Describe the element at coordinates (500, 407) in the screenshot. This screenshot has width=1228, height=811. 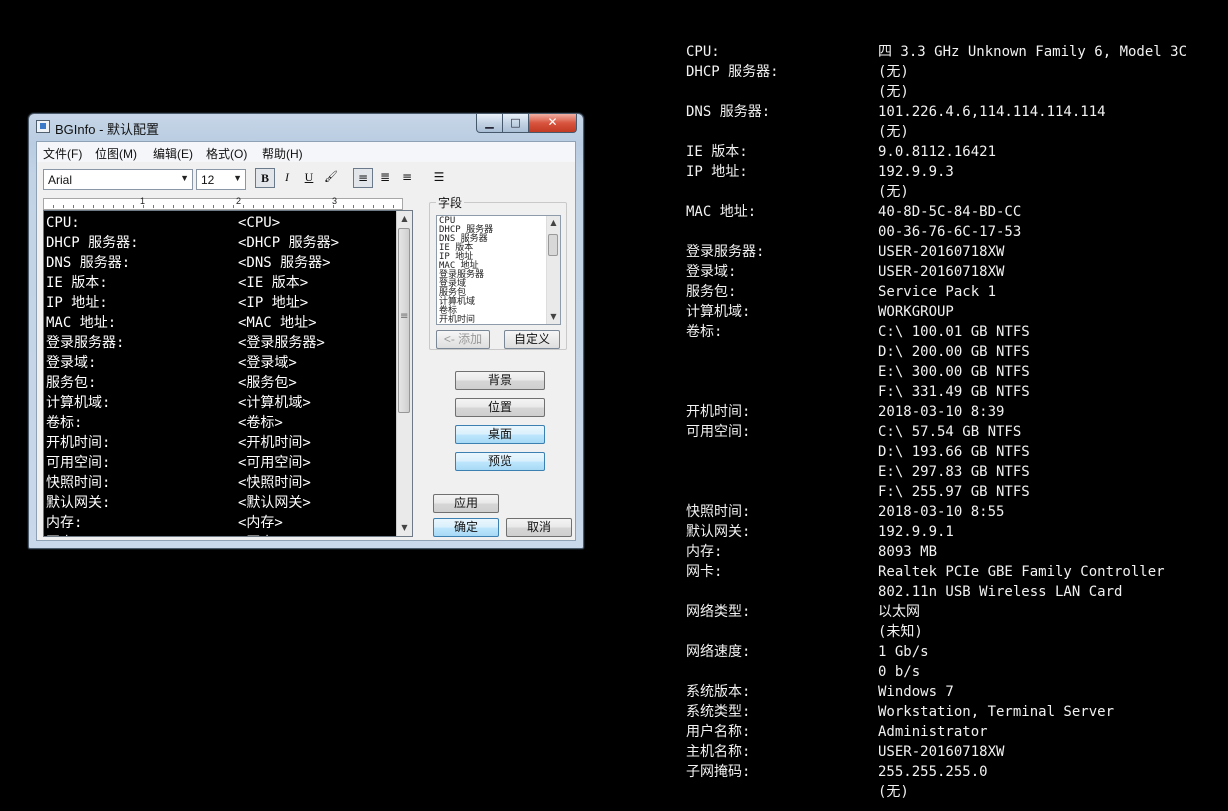
I see `position-button: 位置` at that location.